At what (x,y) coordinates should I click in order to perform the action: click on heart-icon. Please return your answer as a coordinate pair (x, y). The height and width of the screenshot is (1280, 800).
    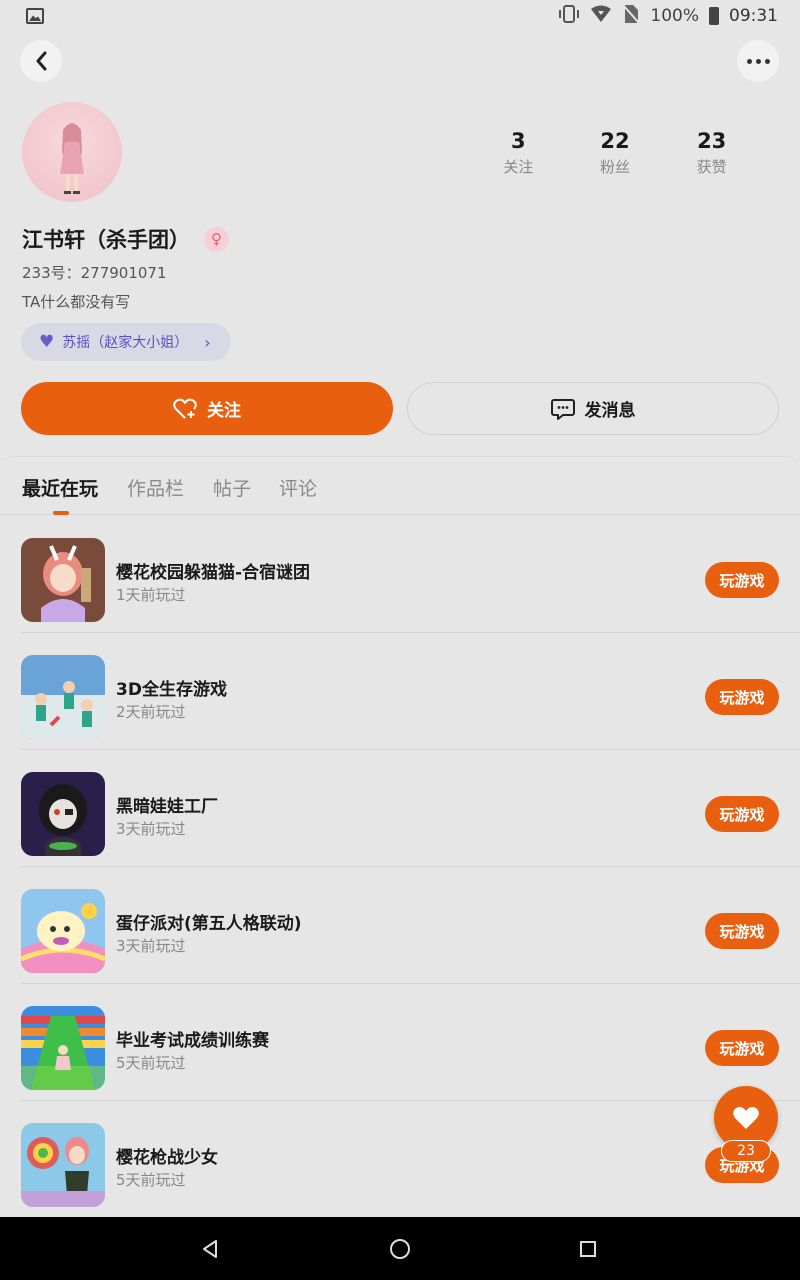
    Looking at the image, I should click on (746, 1118).